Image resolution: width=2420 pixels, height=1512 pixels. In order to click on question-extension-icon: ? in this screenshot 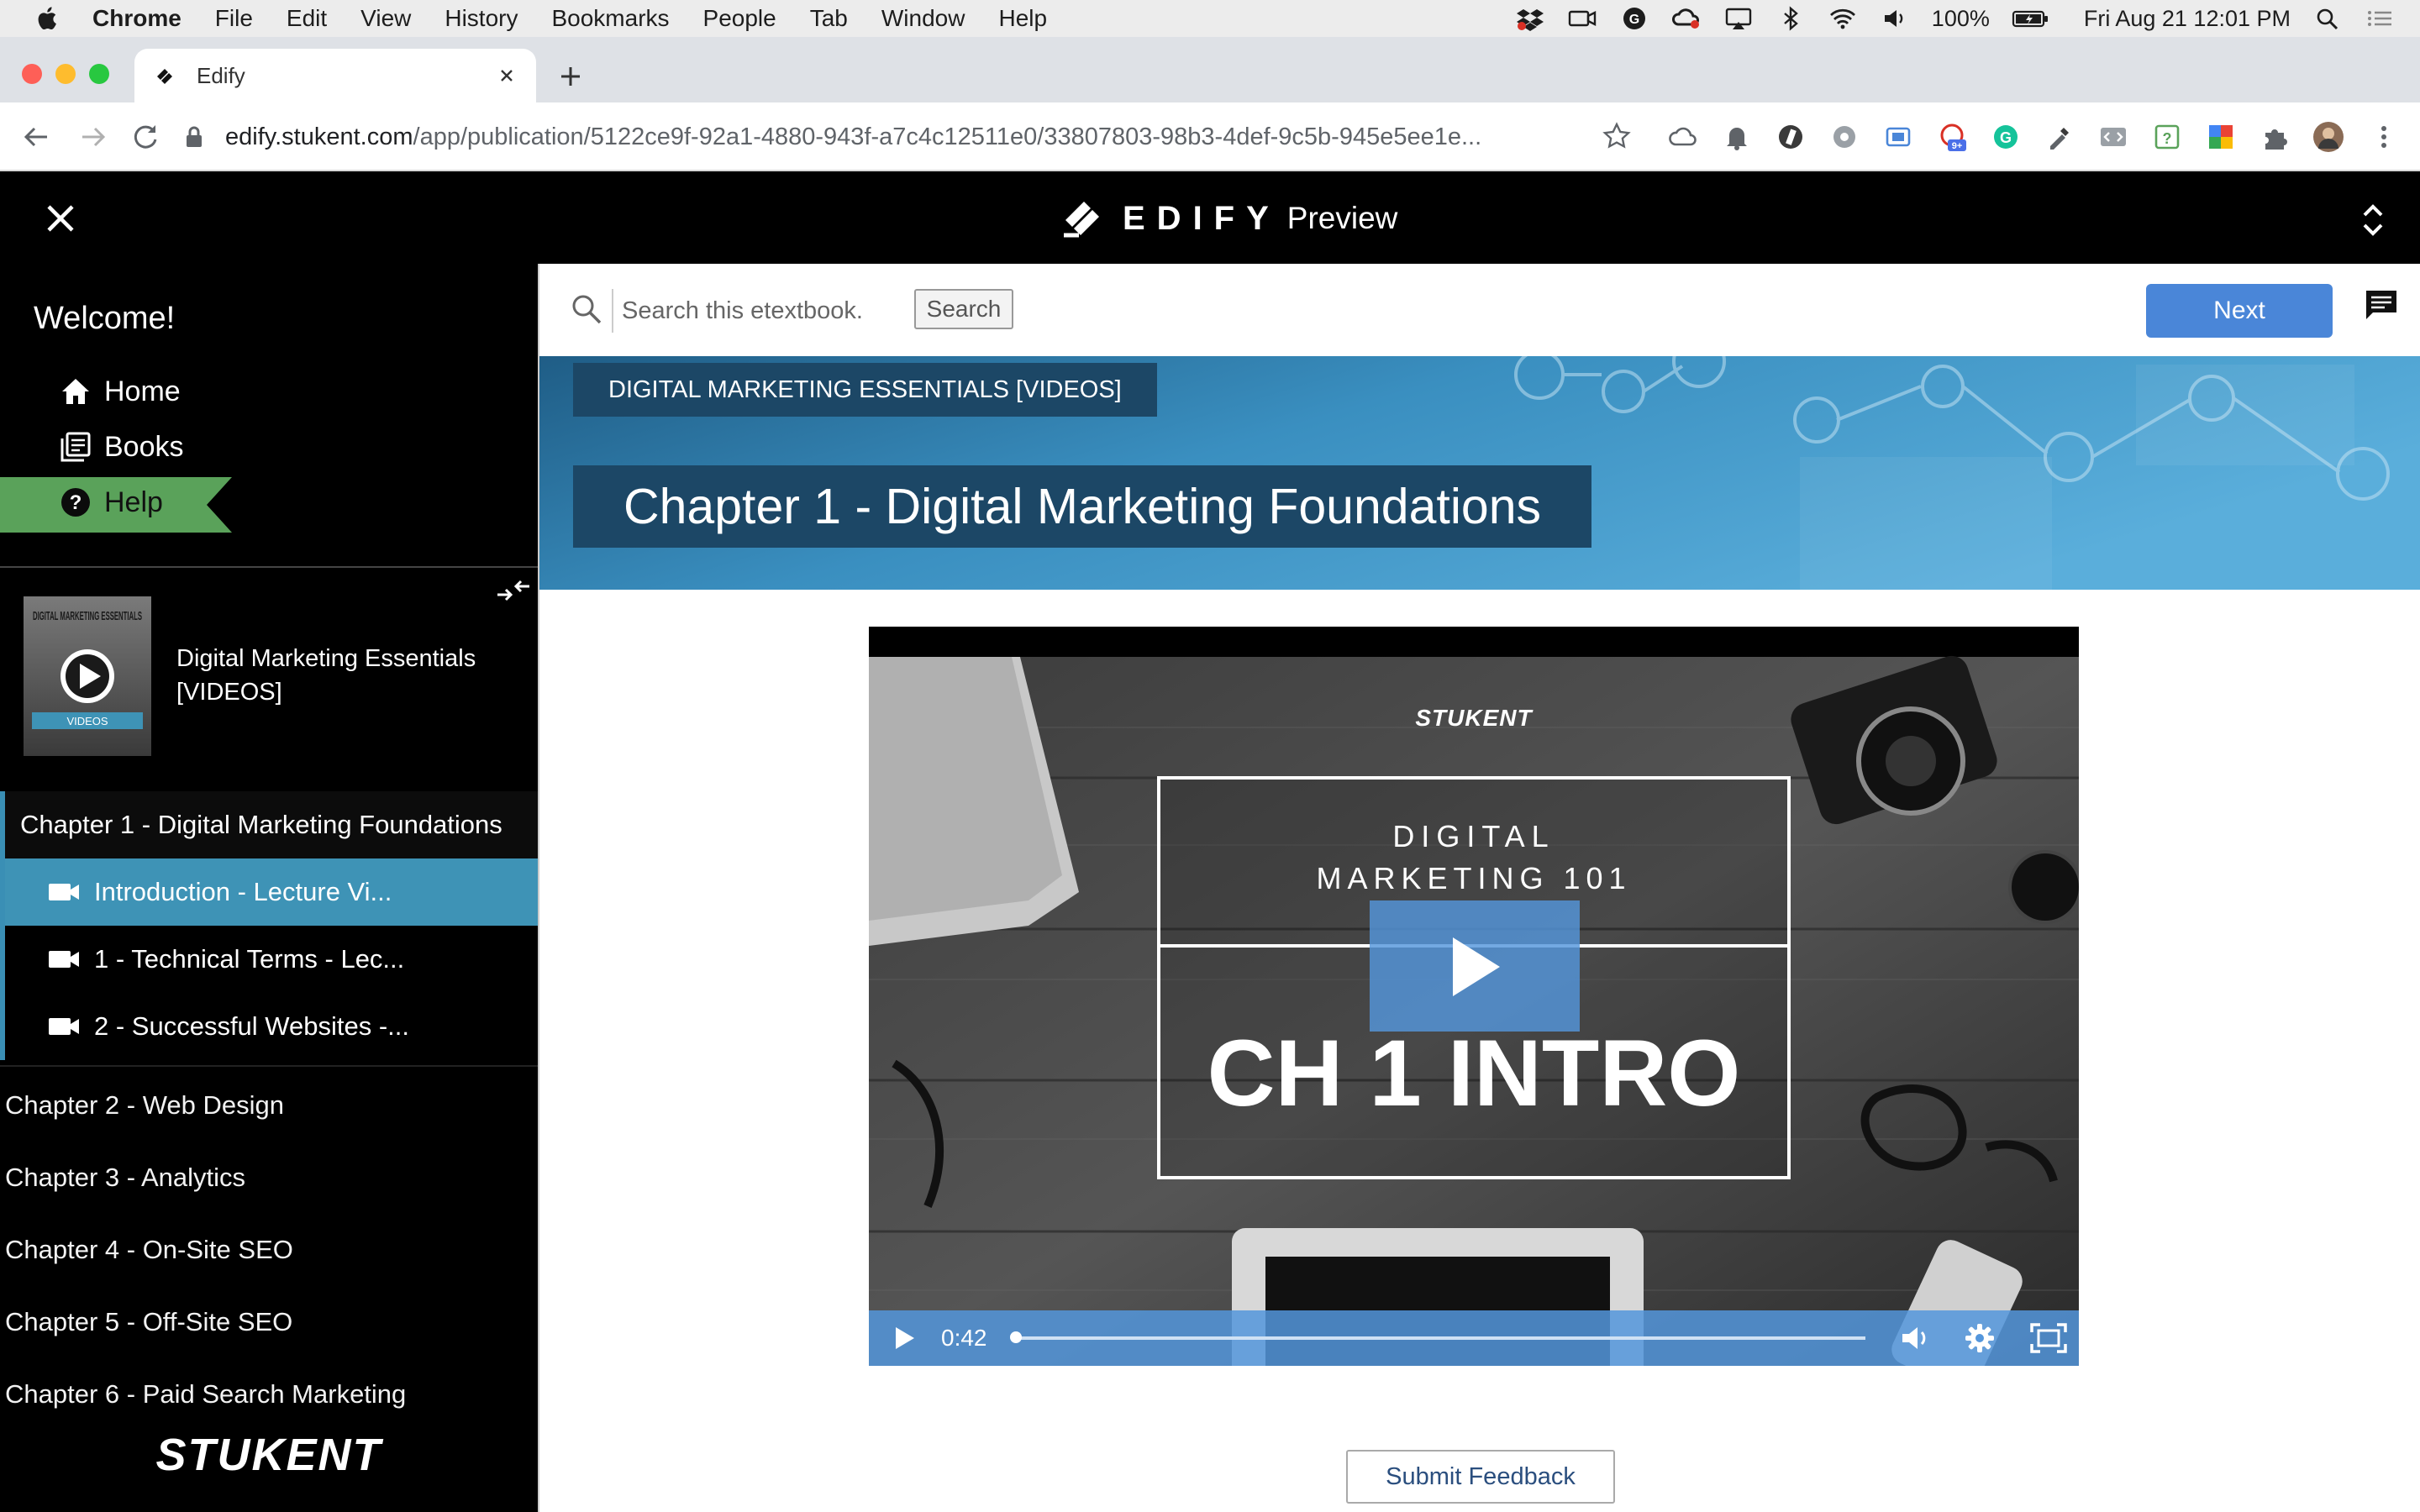, I will do `click(2167, 137)`.